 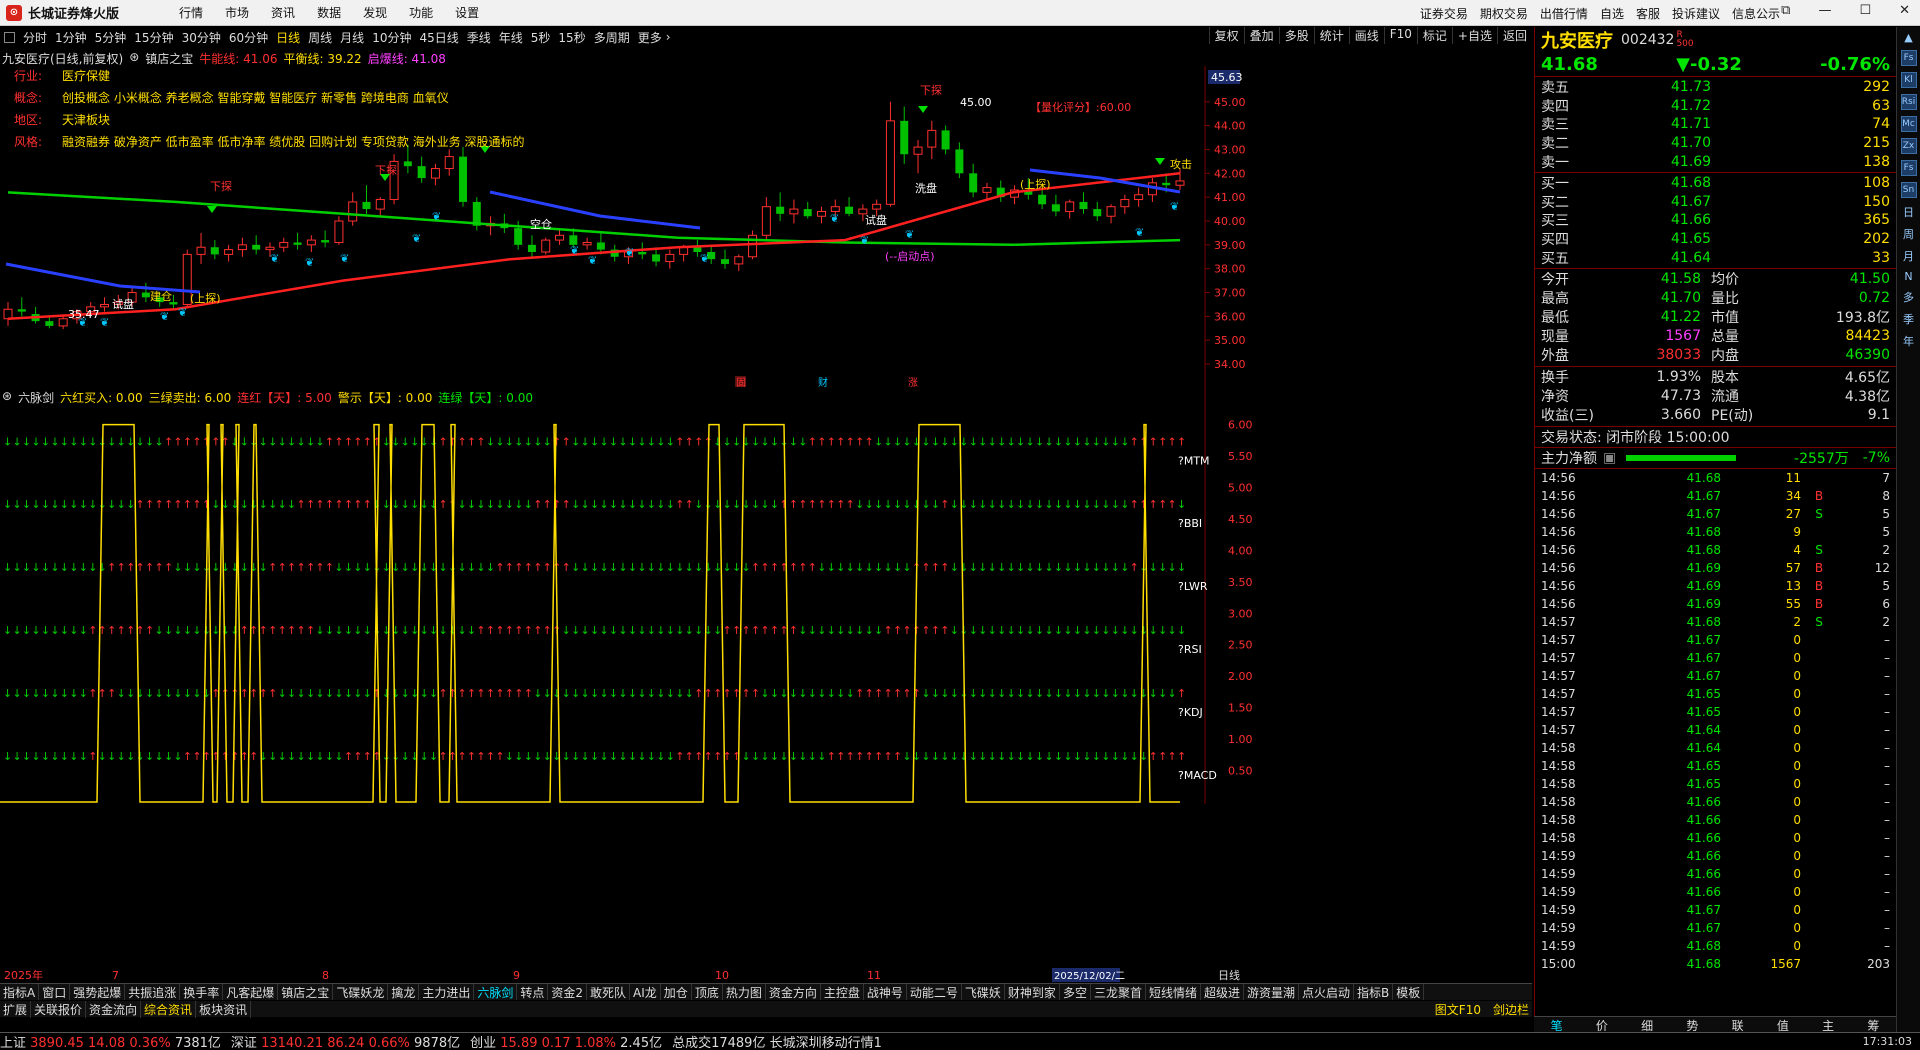 I want to click on tick-row: 14:58 41.66 0 –, so click(x=1715, y=802).